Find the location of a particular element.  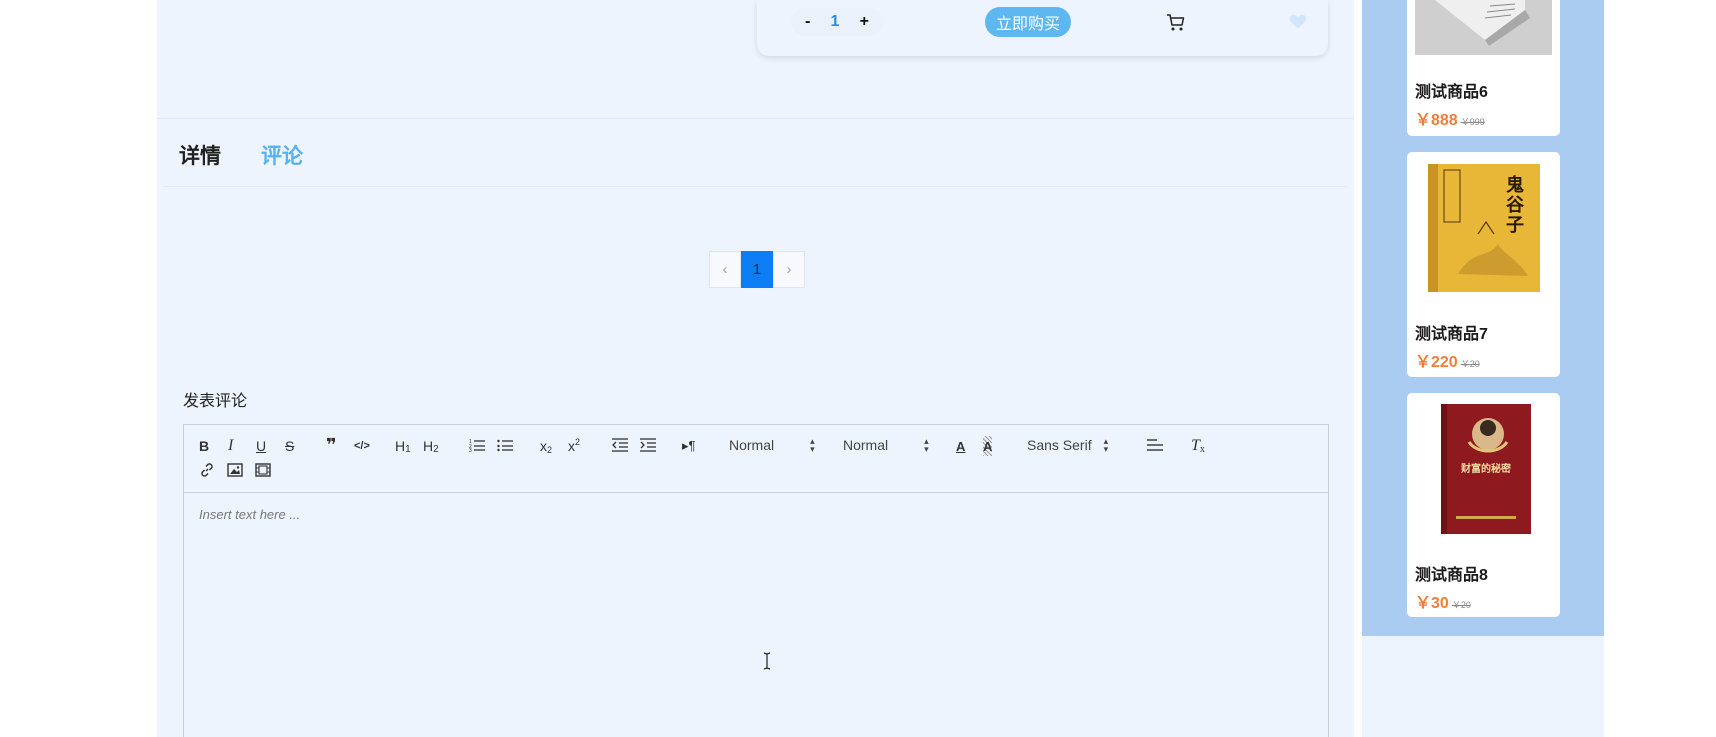

text-color-icon: A is located at coordinates (960, 446).